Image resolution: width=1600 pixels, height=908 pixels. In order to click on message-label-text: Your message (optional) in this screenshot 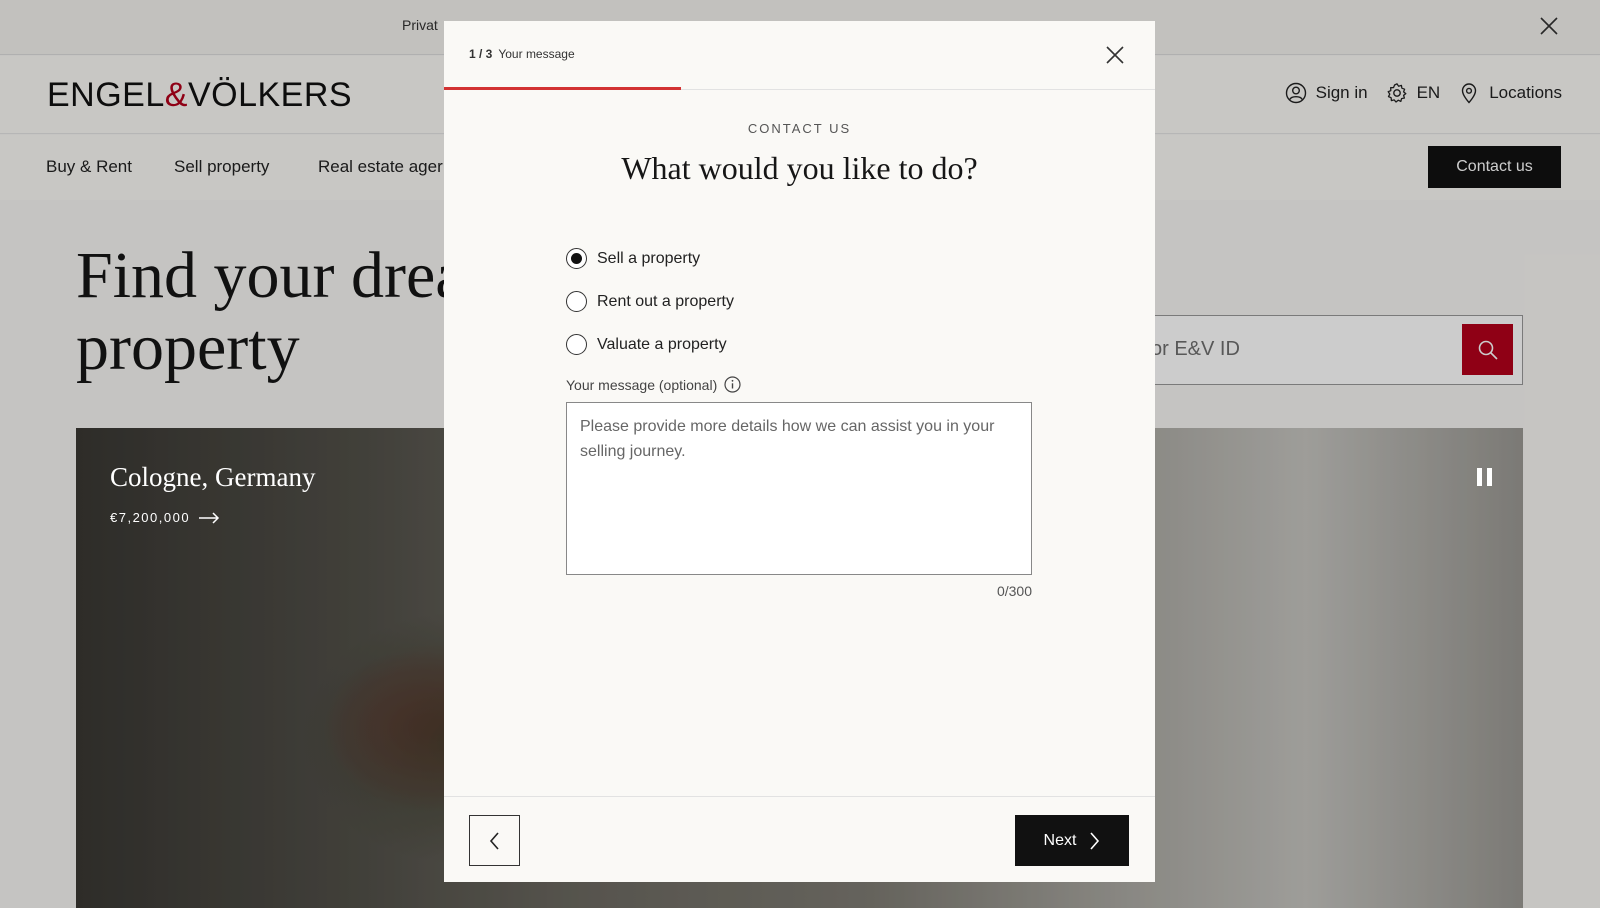, I will do `click(642, 384)`.